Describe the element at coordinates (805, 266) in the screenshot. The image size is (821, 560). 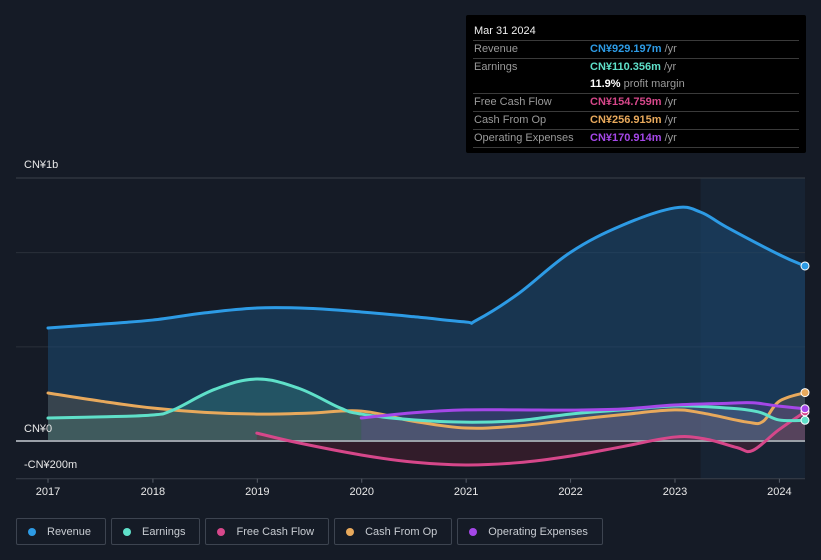
I see `endpoint-revenue` at that location.